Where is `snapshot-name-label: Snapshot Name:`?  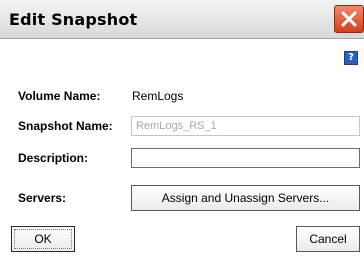 snapshot-name-label: Snapshot Name: is located at coordinates (65, 126).